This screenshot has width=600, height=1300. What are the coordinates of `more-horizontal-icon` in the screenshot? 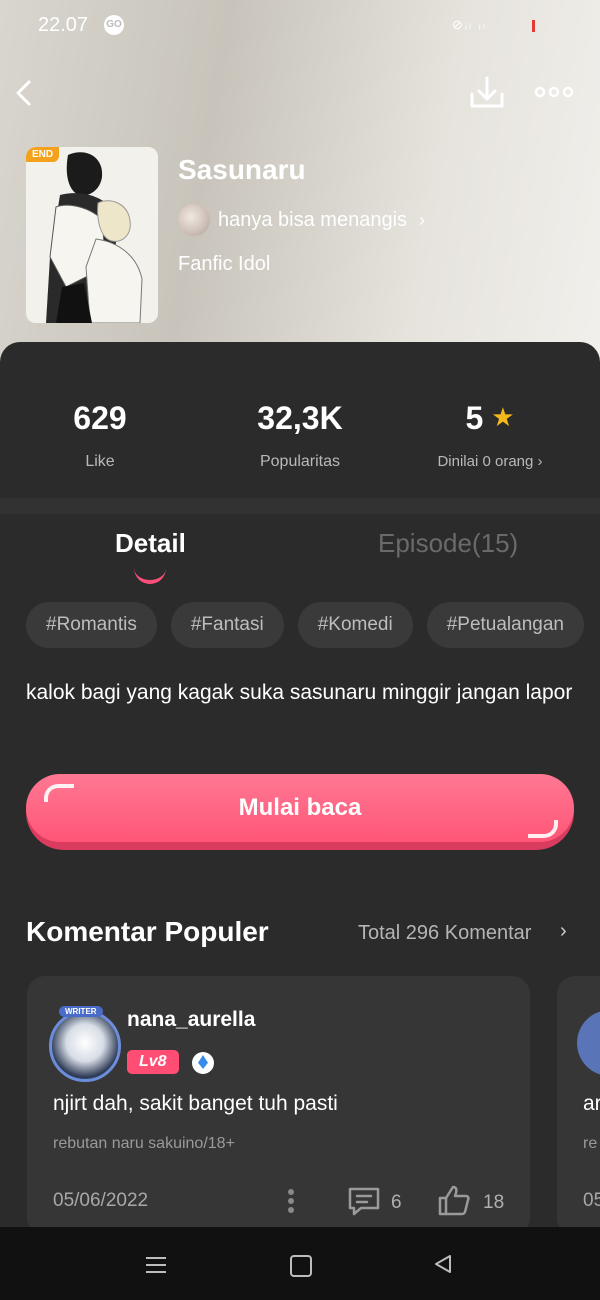 It's located at (554, 92).